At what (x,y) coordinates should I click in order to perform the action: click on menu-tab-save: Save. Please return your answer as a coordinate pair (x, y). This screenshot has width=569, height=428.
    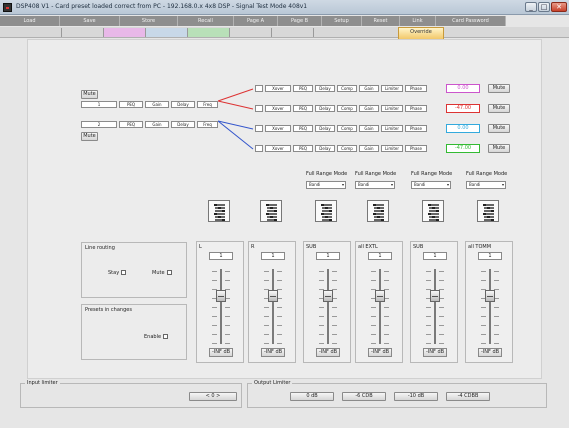
    Looking at the image, I should click on (90, 21).